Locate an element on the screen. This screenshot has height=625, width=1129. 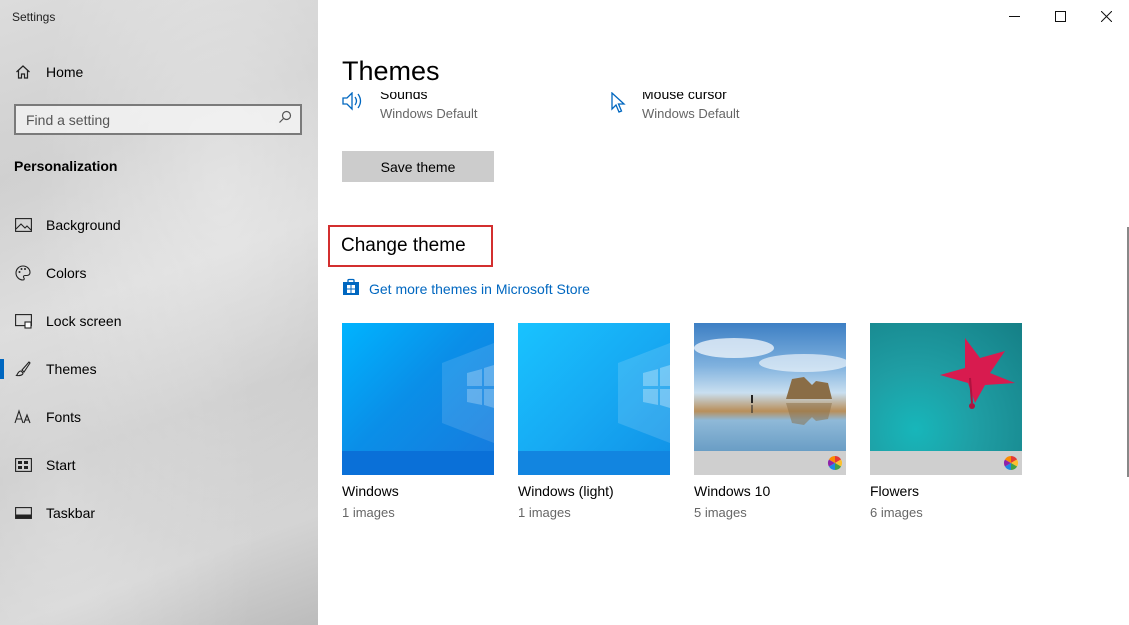
microsoft-store-link: Get more themes in Microsoft Store is located at coordinates (466, 288).